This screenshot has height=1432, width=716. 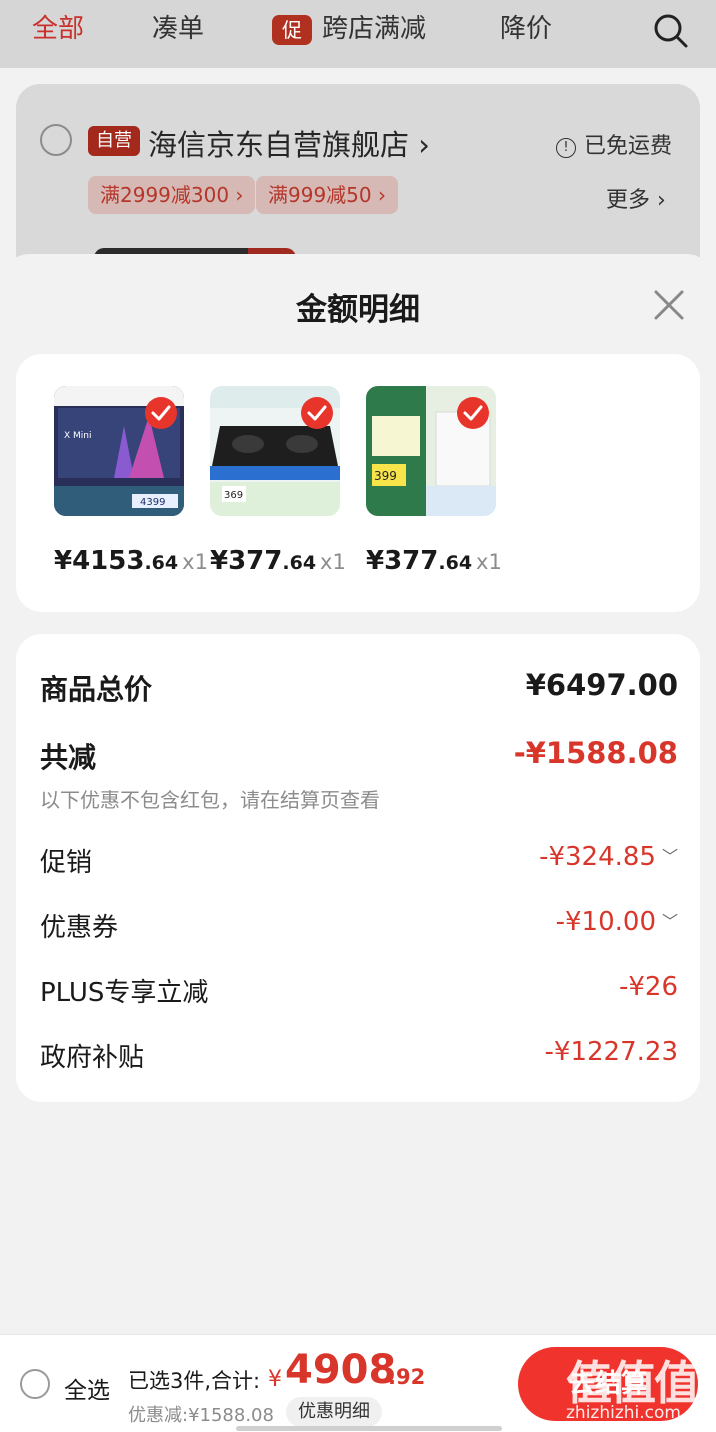 I want to click on shop-name-link: 海信京东自营旗舰店 ›, so click(x=289, y=143).